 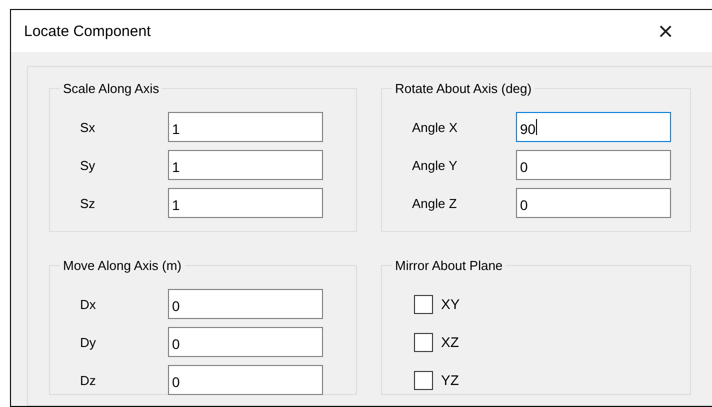 What do you see at coordinates (435, 203) in the screenshot?
I see `field-label: Angle Z` at bounding box center [435, 203].